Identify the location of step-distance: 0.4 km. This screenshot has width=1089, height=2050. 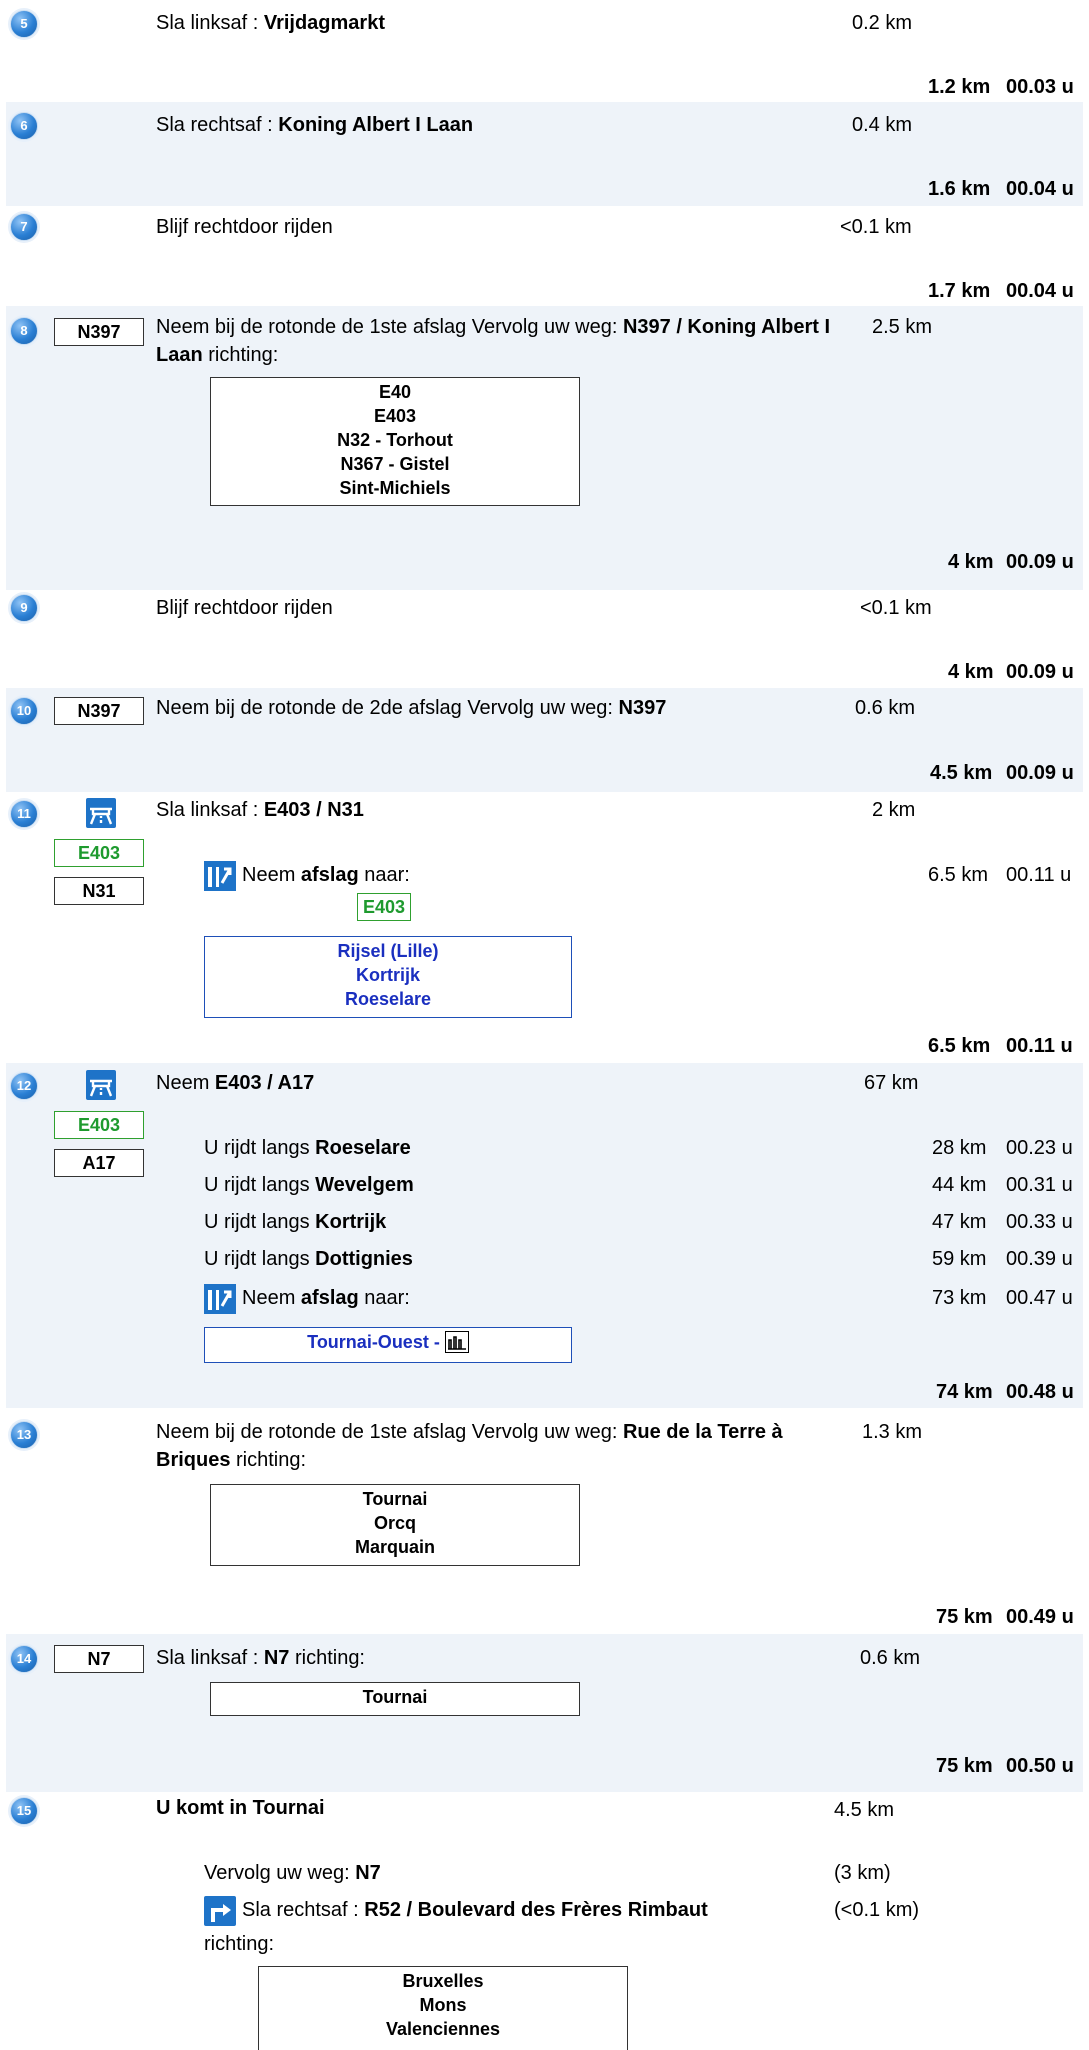
(882, 125).